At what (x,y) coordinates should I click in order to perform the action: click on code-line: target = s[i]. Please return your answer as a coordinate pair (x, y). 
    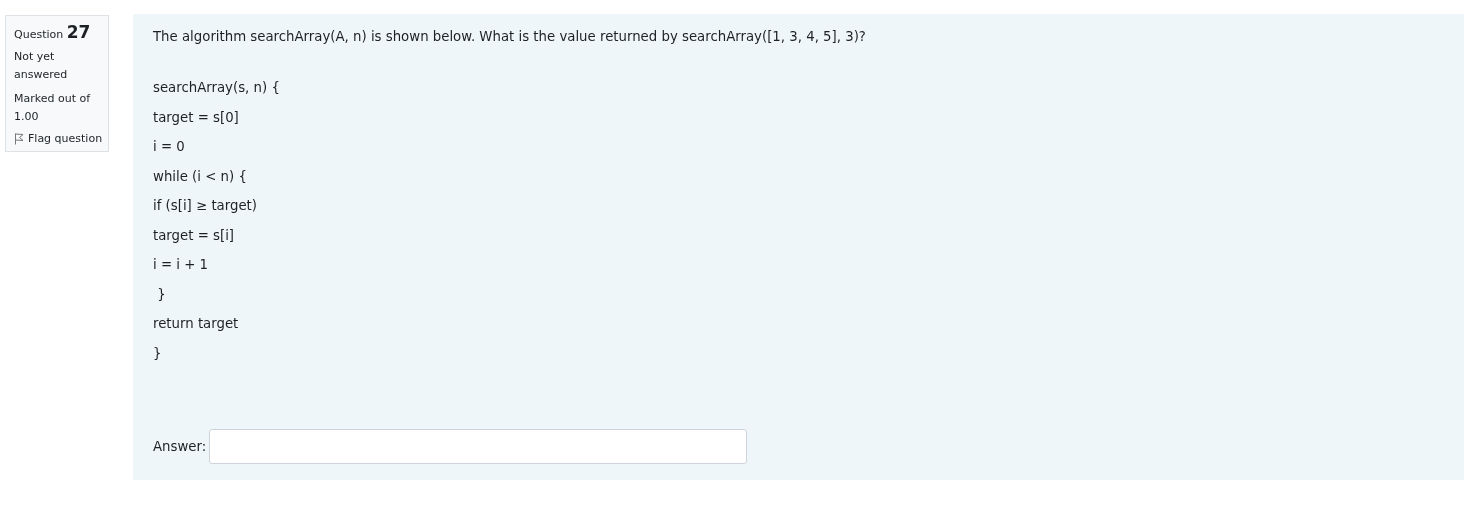
    Looking at the image, I should click on (194, 235).